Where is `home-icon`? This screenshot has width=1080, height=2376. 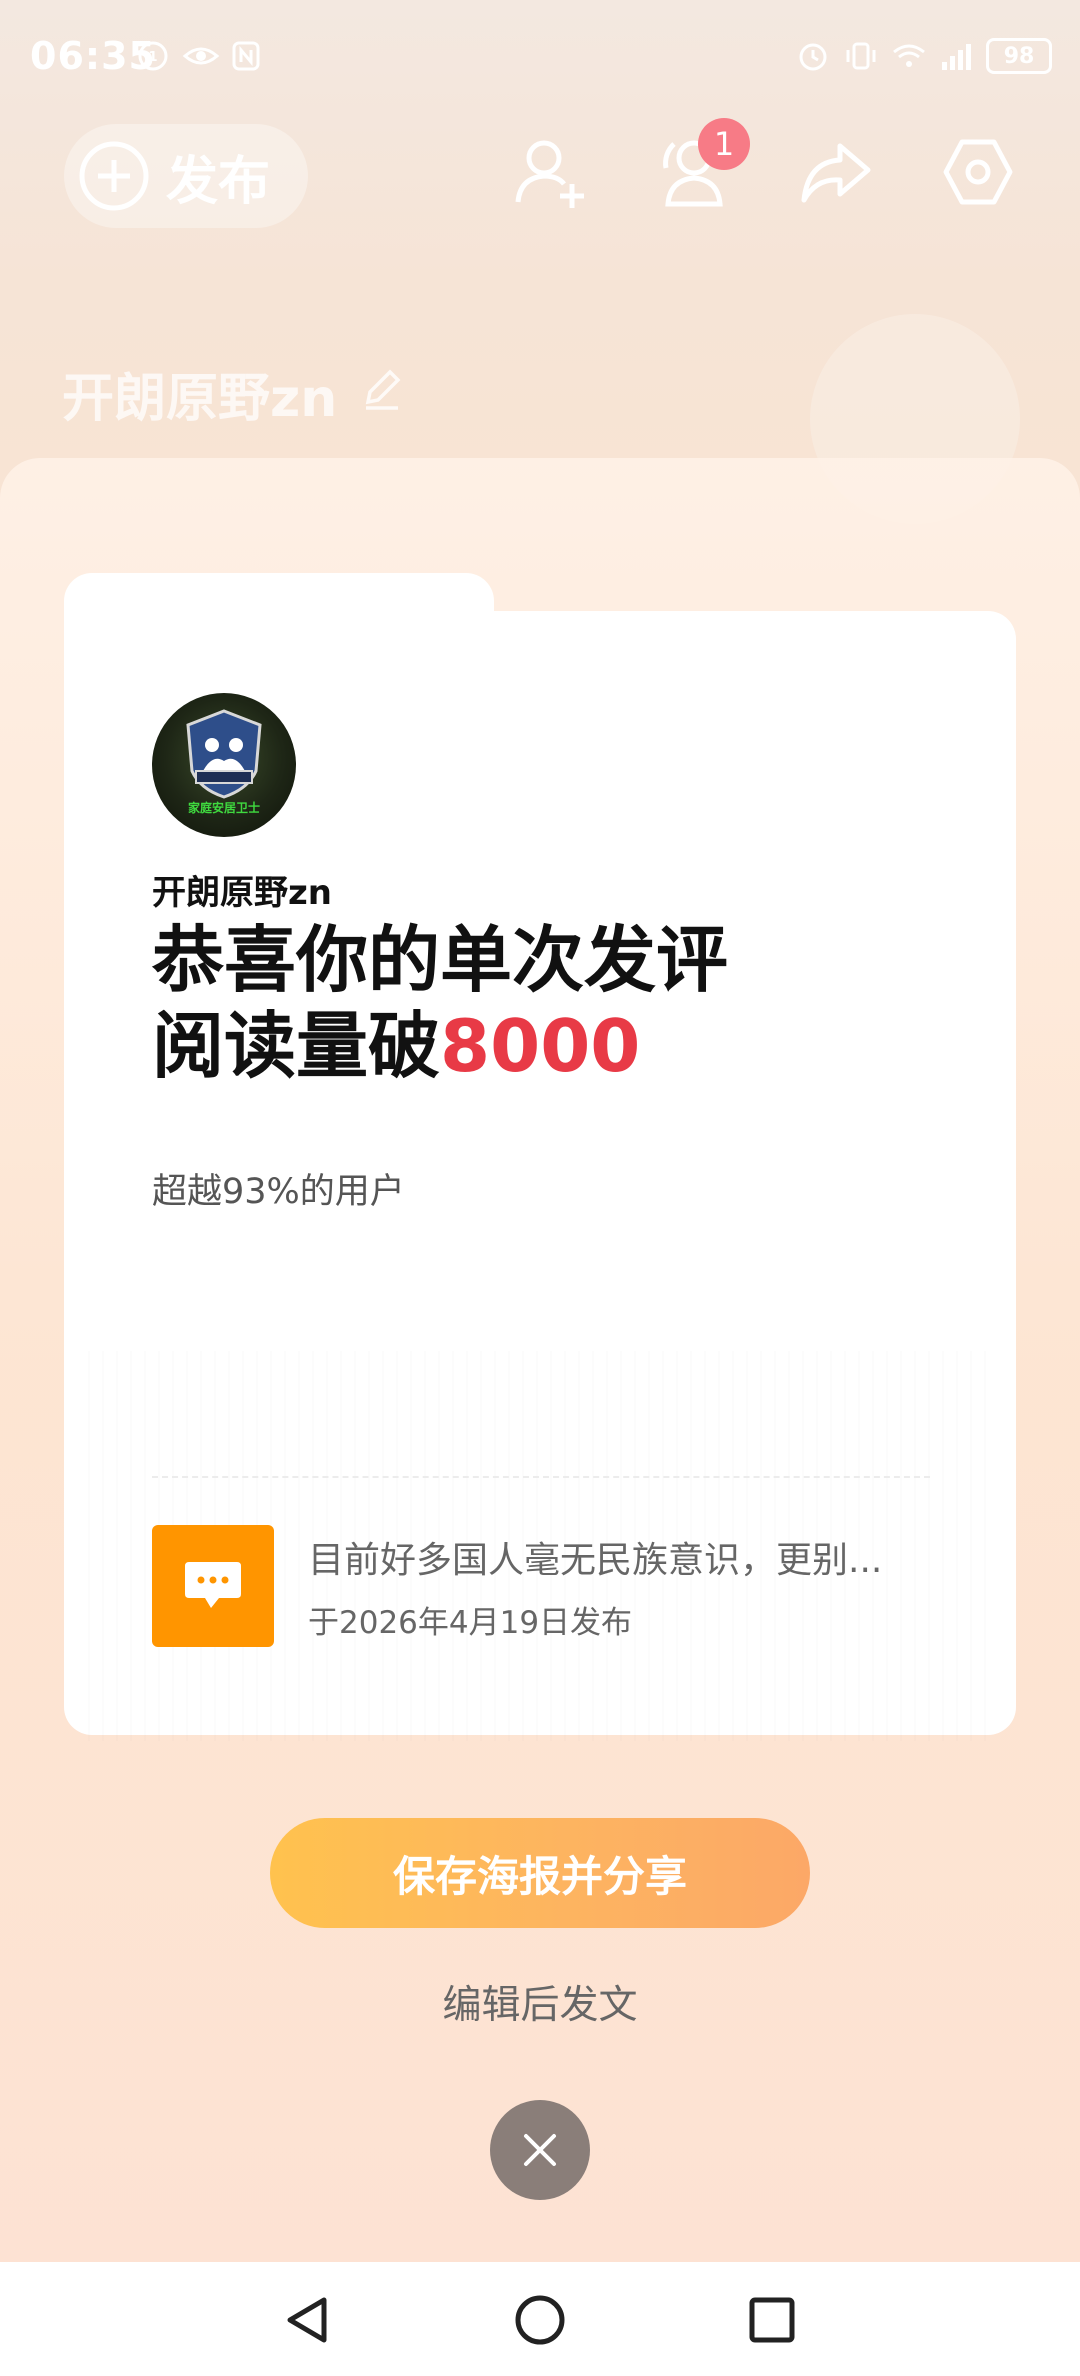 home-icon is located at coordinates (540, 2320).